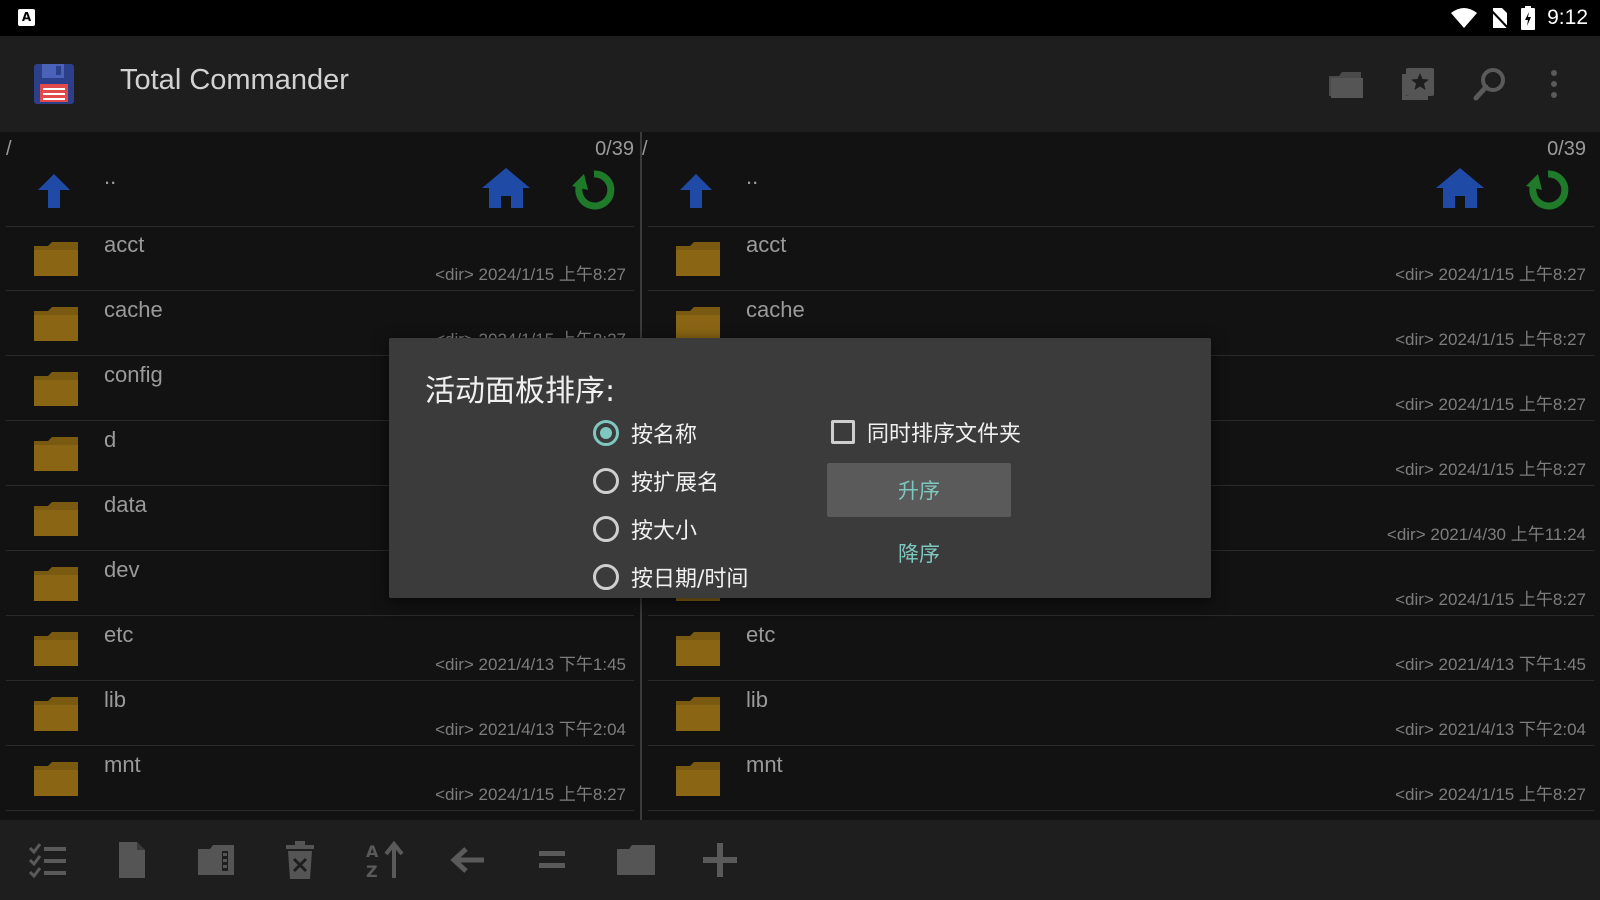  What do you see at coordinates (1519, 18) in the screenshot?
I see `status-icons: 9:12` at bounding box center [1519, 18].